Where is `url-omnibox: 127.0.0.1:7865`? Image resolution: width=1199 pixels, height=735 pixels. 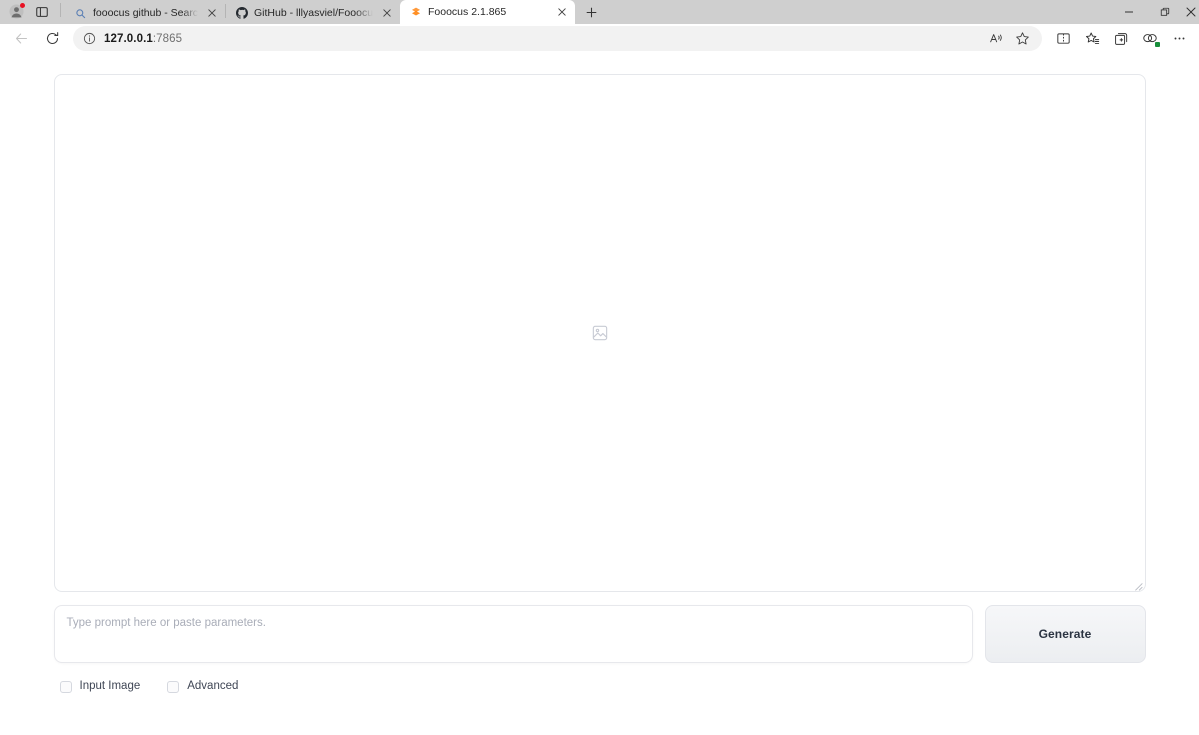
url-omnibox: 127.0.0.1:7865 is located at coordinates (557, 38).